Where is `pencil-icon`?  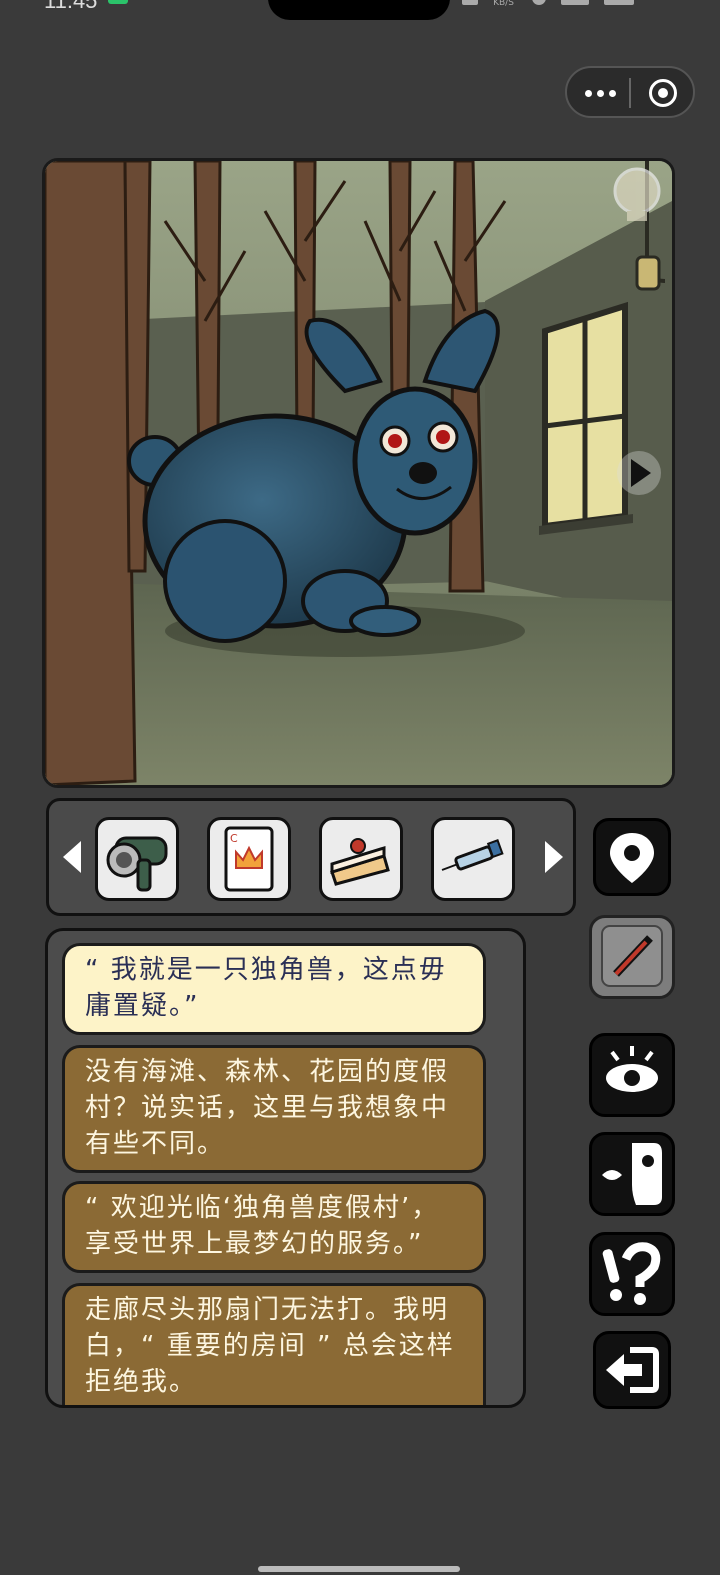 pencil-icon is located at coordinates (632, 956).